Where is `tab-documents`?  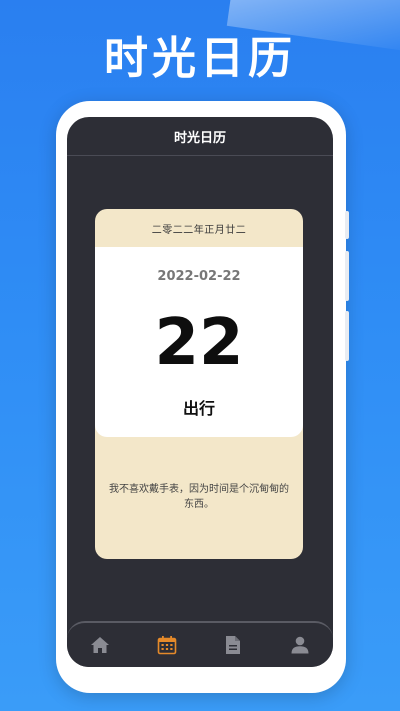
tab-documents is located at coordinates (233, 645).